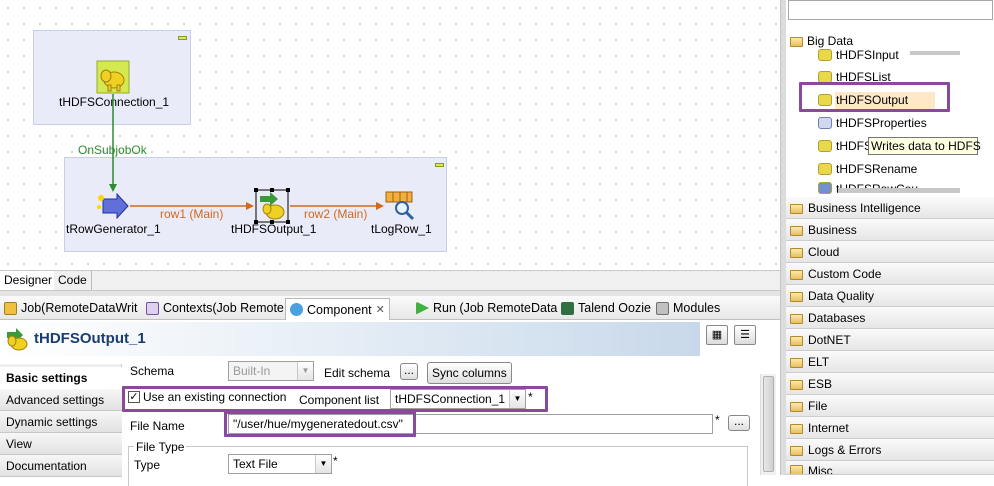  I want to click on category-label: Data Quality, so click(841, 295).